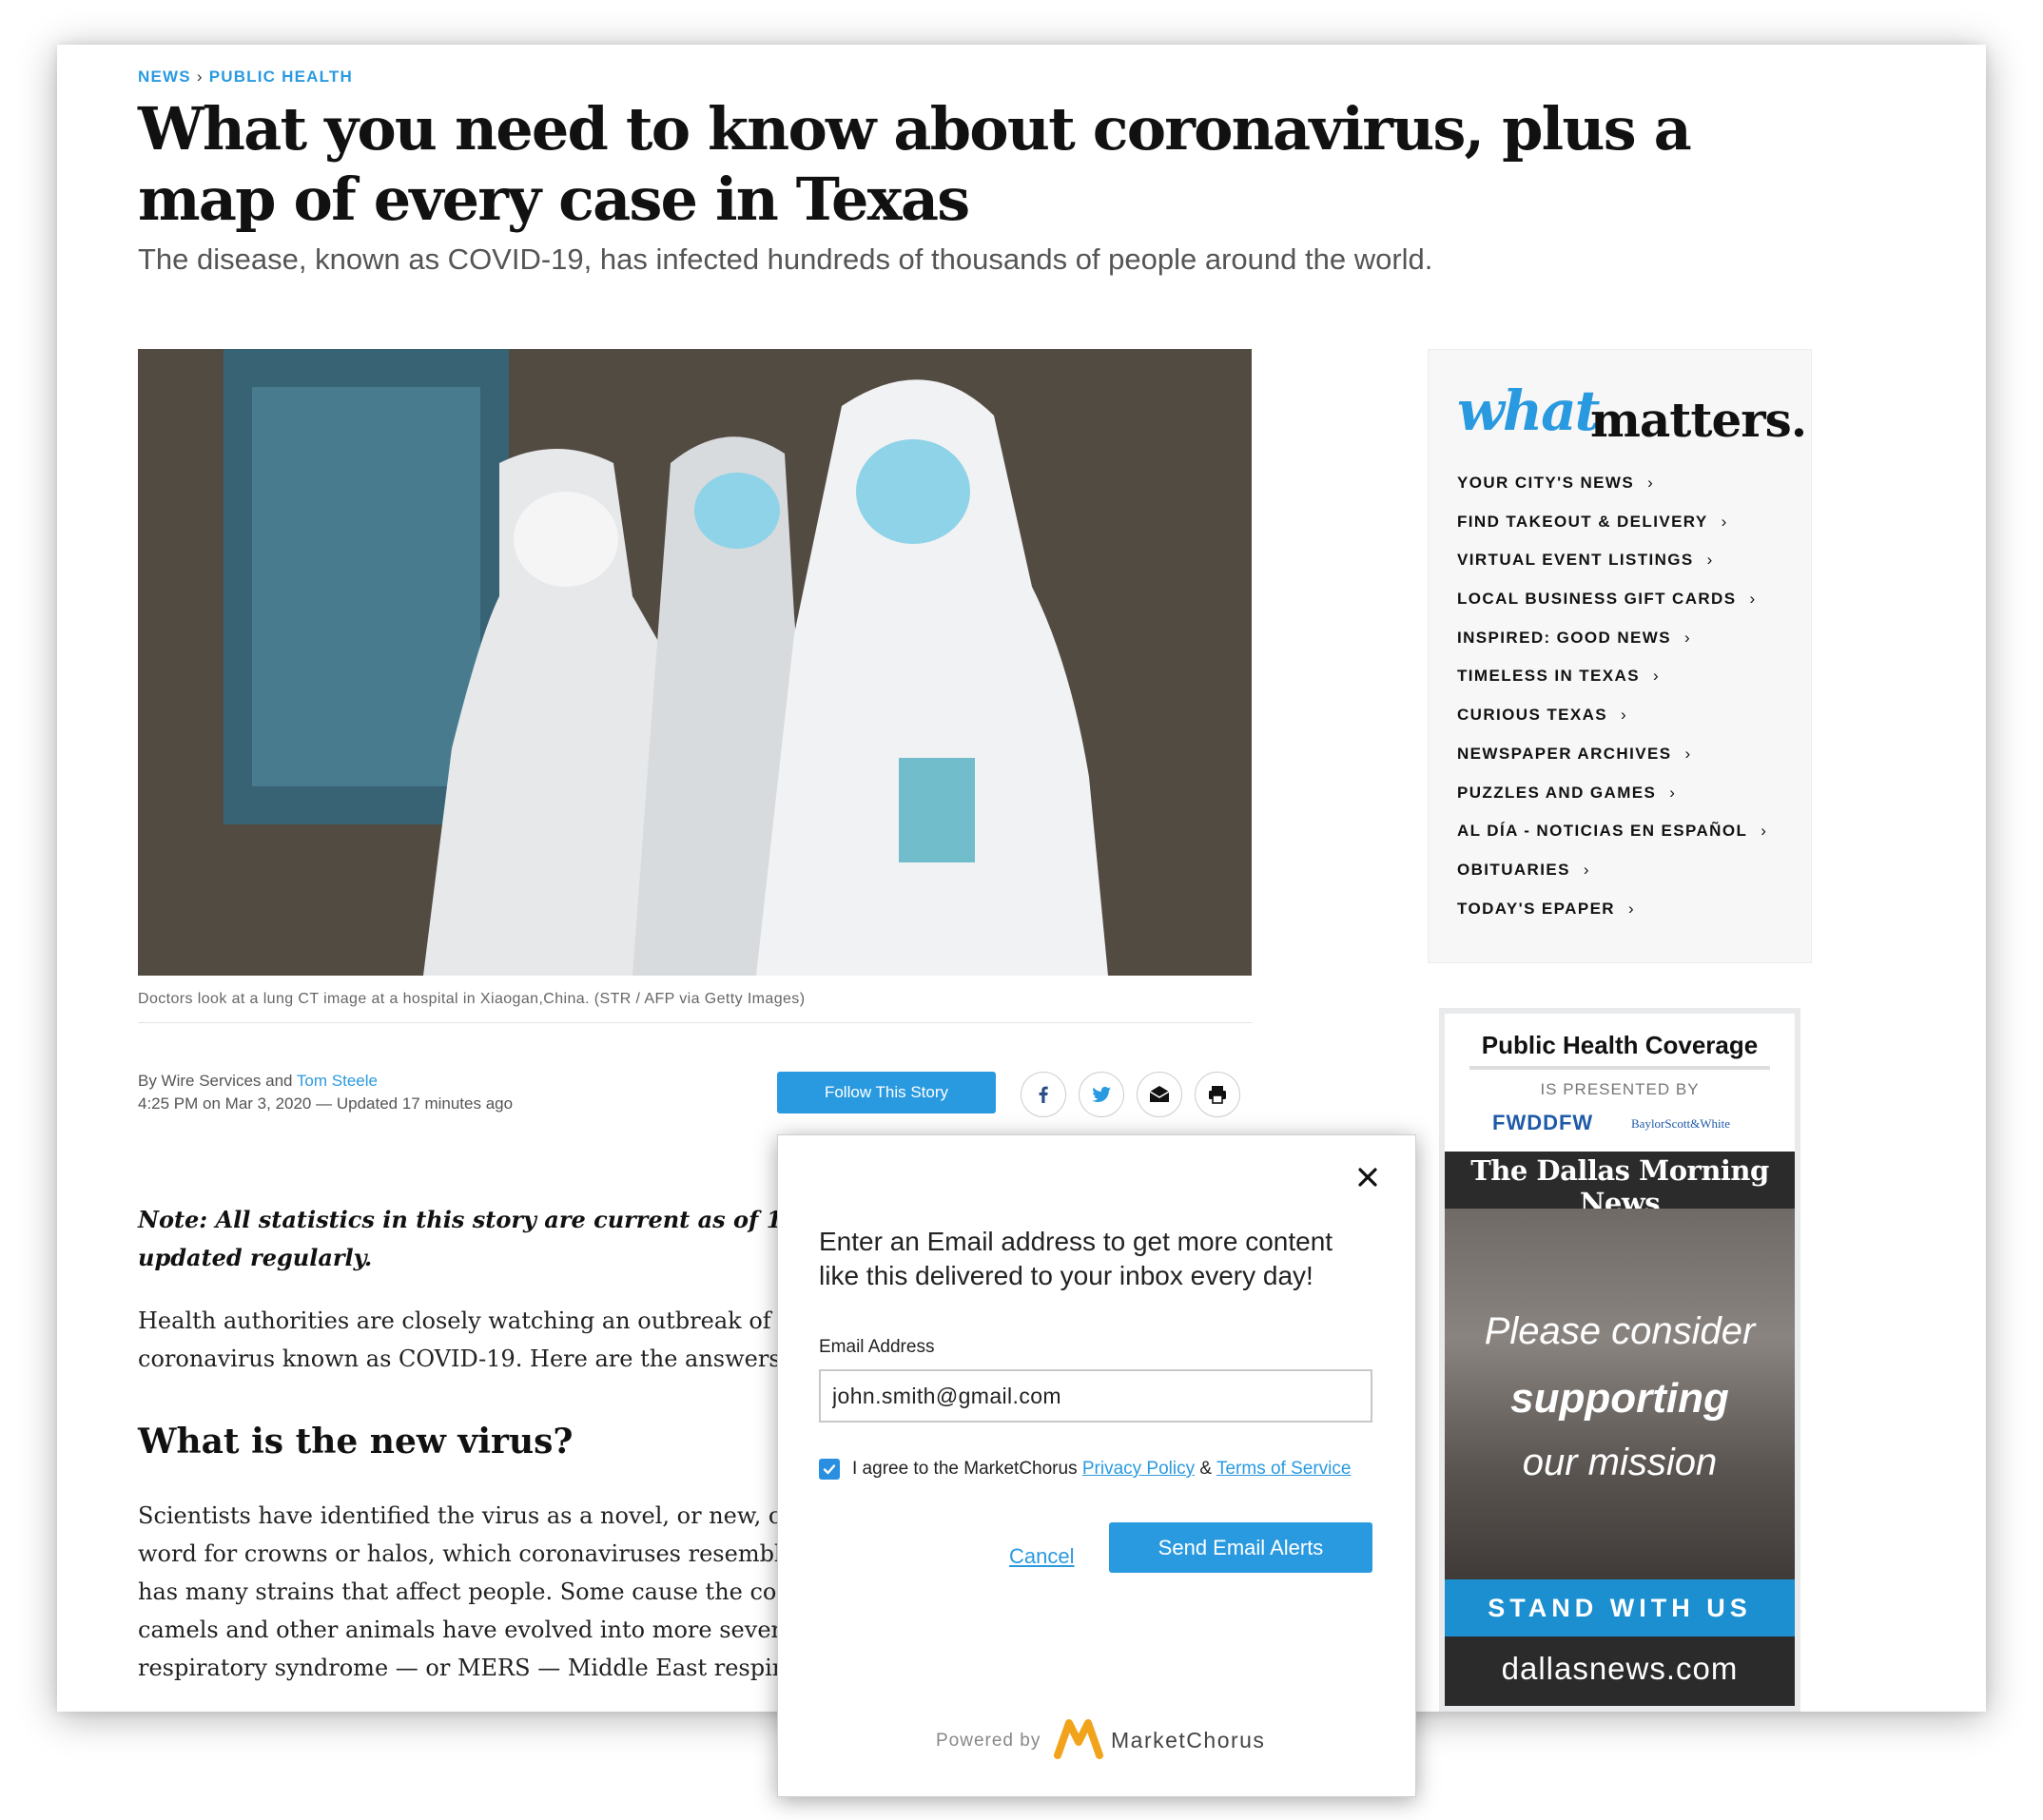 This screenshot has height=1820, width=2043. I want to click on ad-site-url: dallasnews.com, so click(1620, 1669).